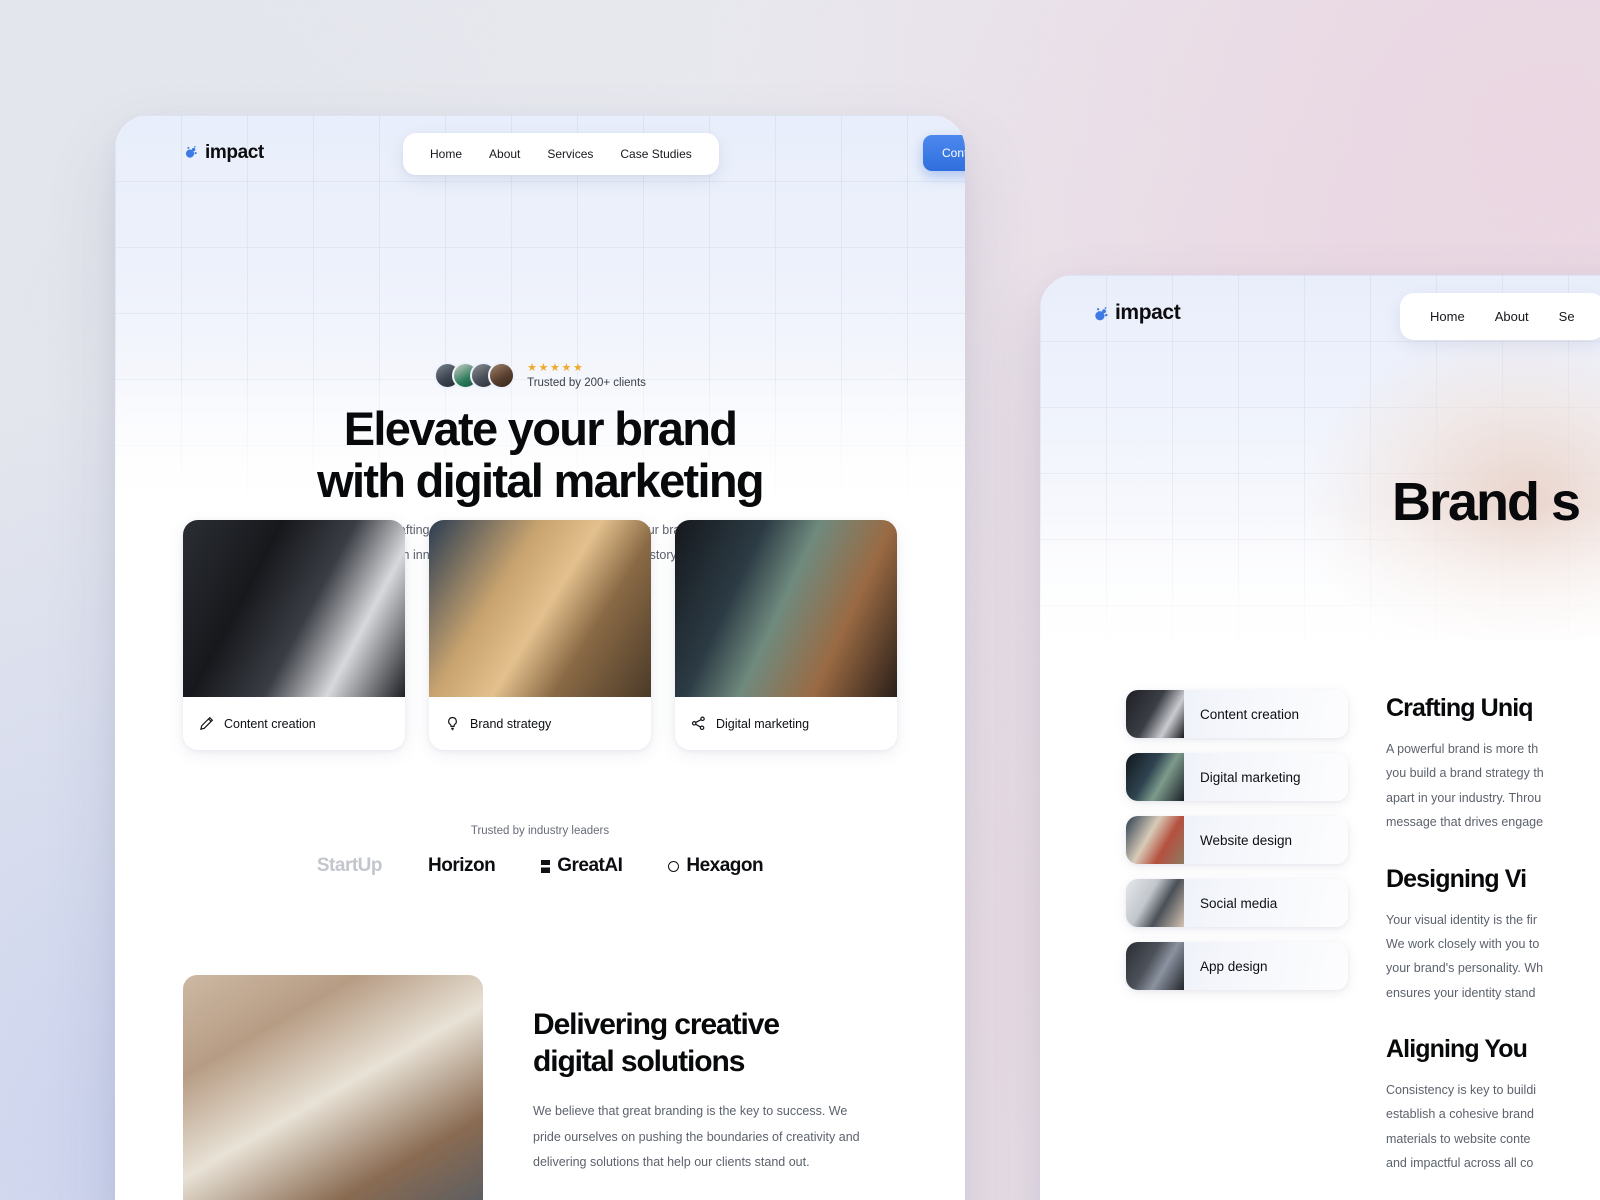 Image resolution: width=1600 pixels, height=1200 pixels. I want to click on paragraph-line: We work closely with you to, so click(1463, 943).